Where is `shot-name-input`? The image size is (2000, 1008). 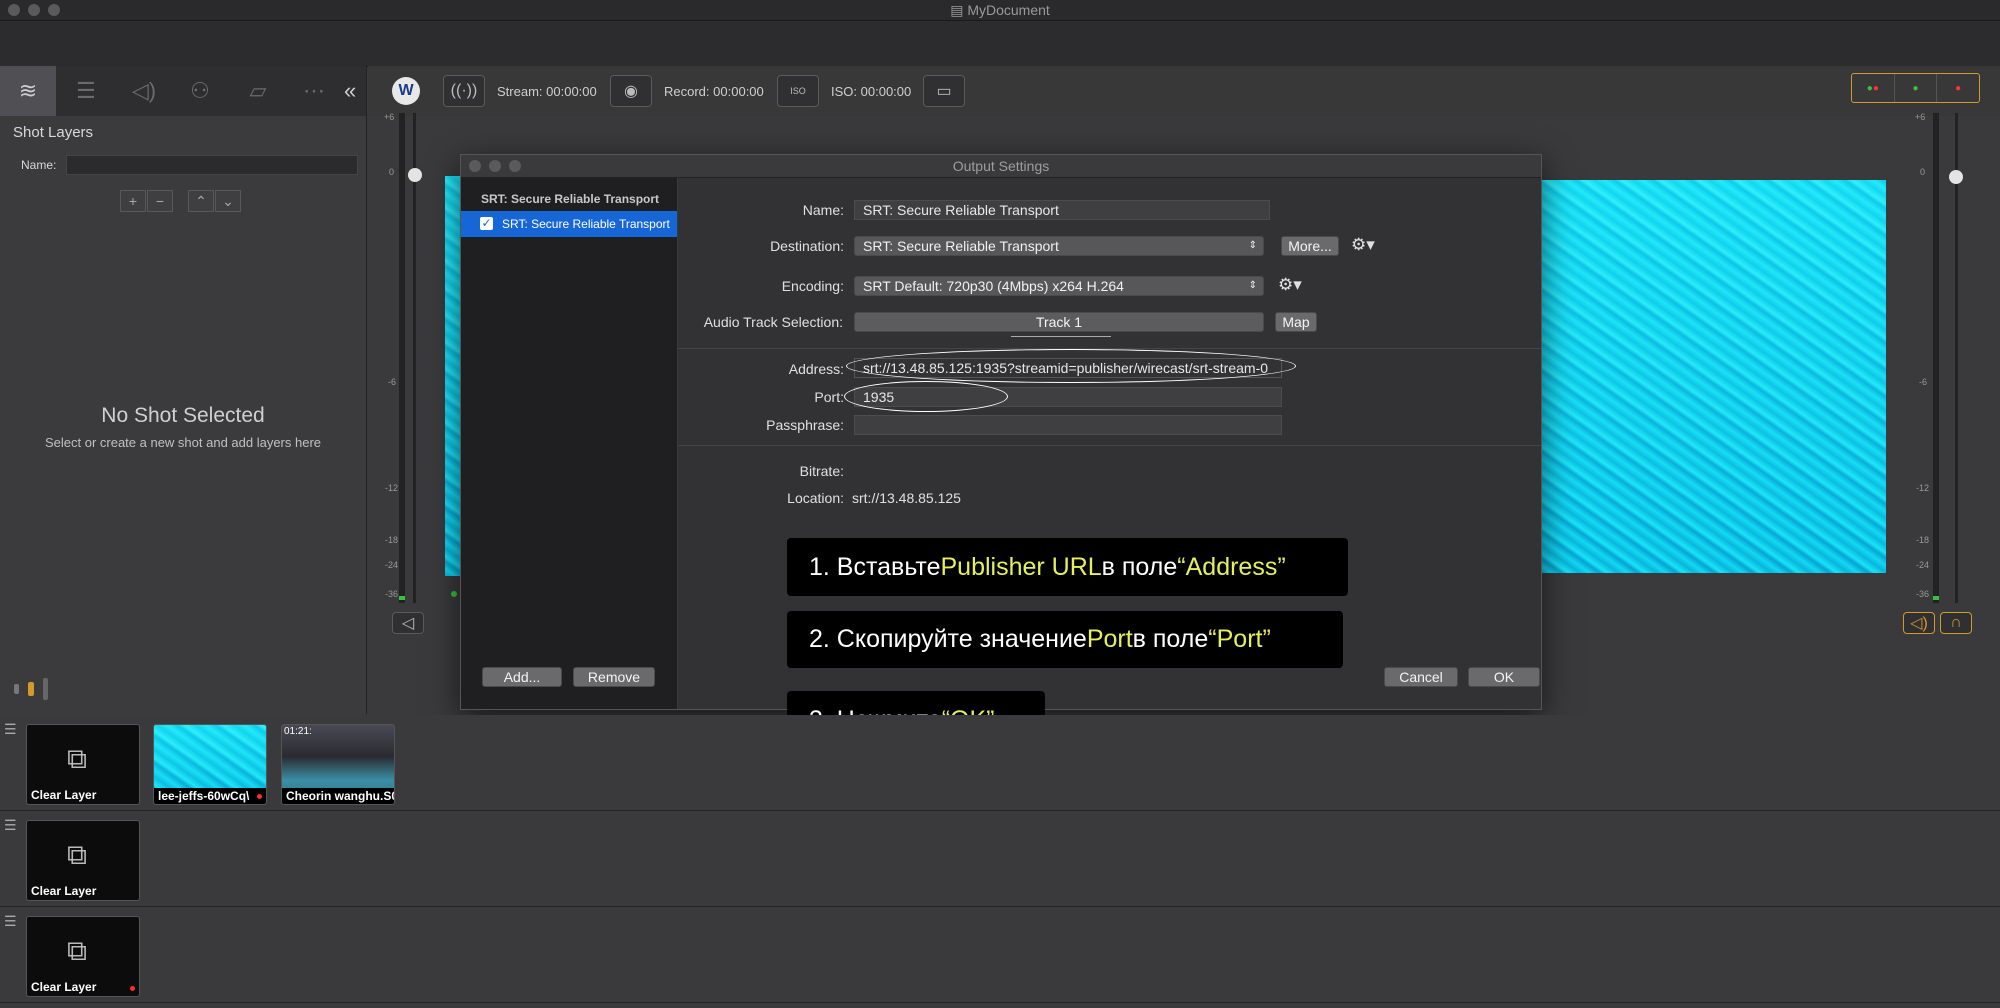 shot-name-input is located at coordinates (212, 165).